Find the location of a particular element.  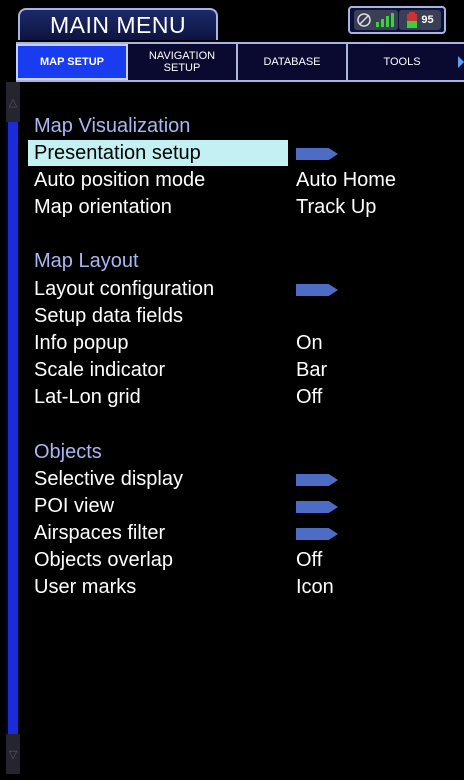

section-header-objects: Objects is located at coordinates (68, 452).